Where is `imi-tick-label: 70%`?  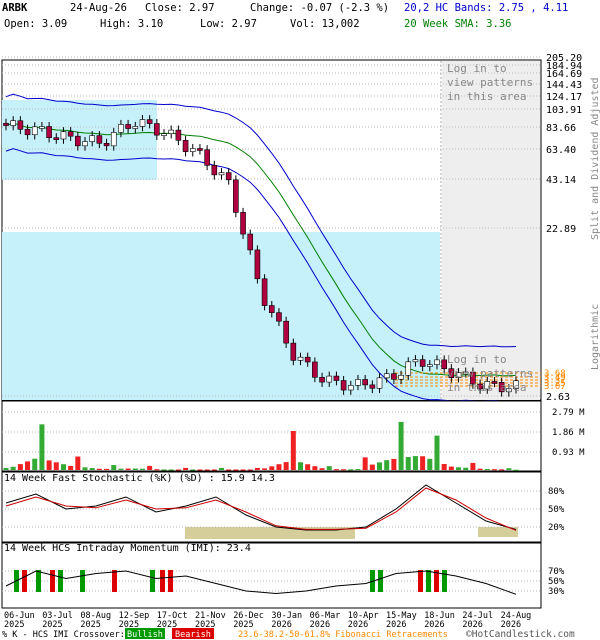 imi-tick-label: 70% is located at coordinates (556, 572).